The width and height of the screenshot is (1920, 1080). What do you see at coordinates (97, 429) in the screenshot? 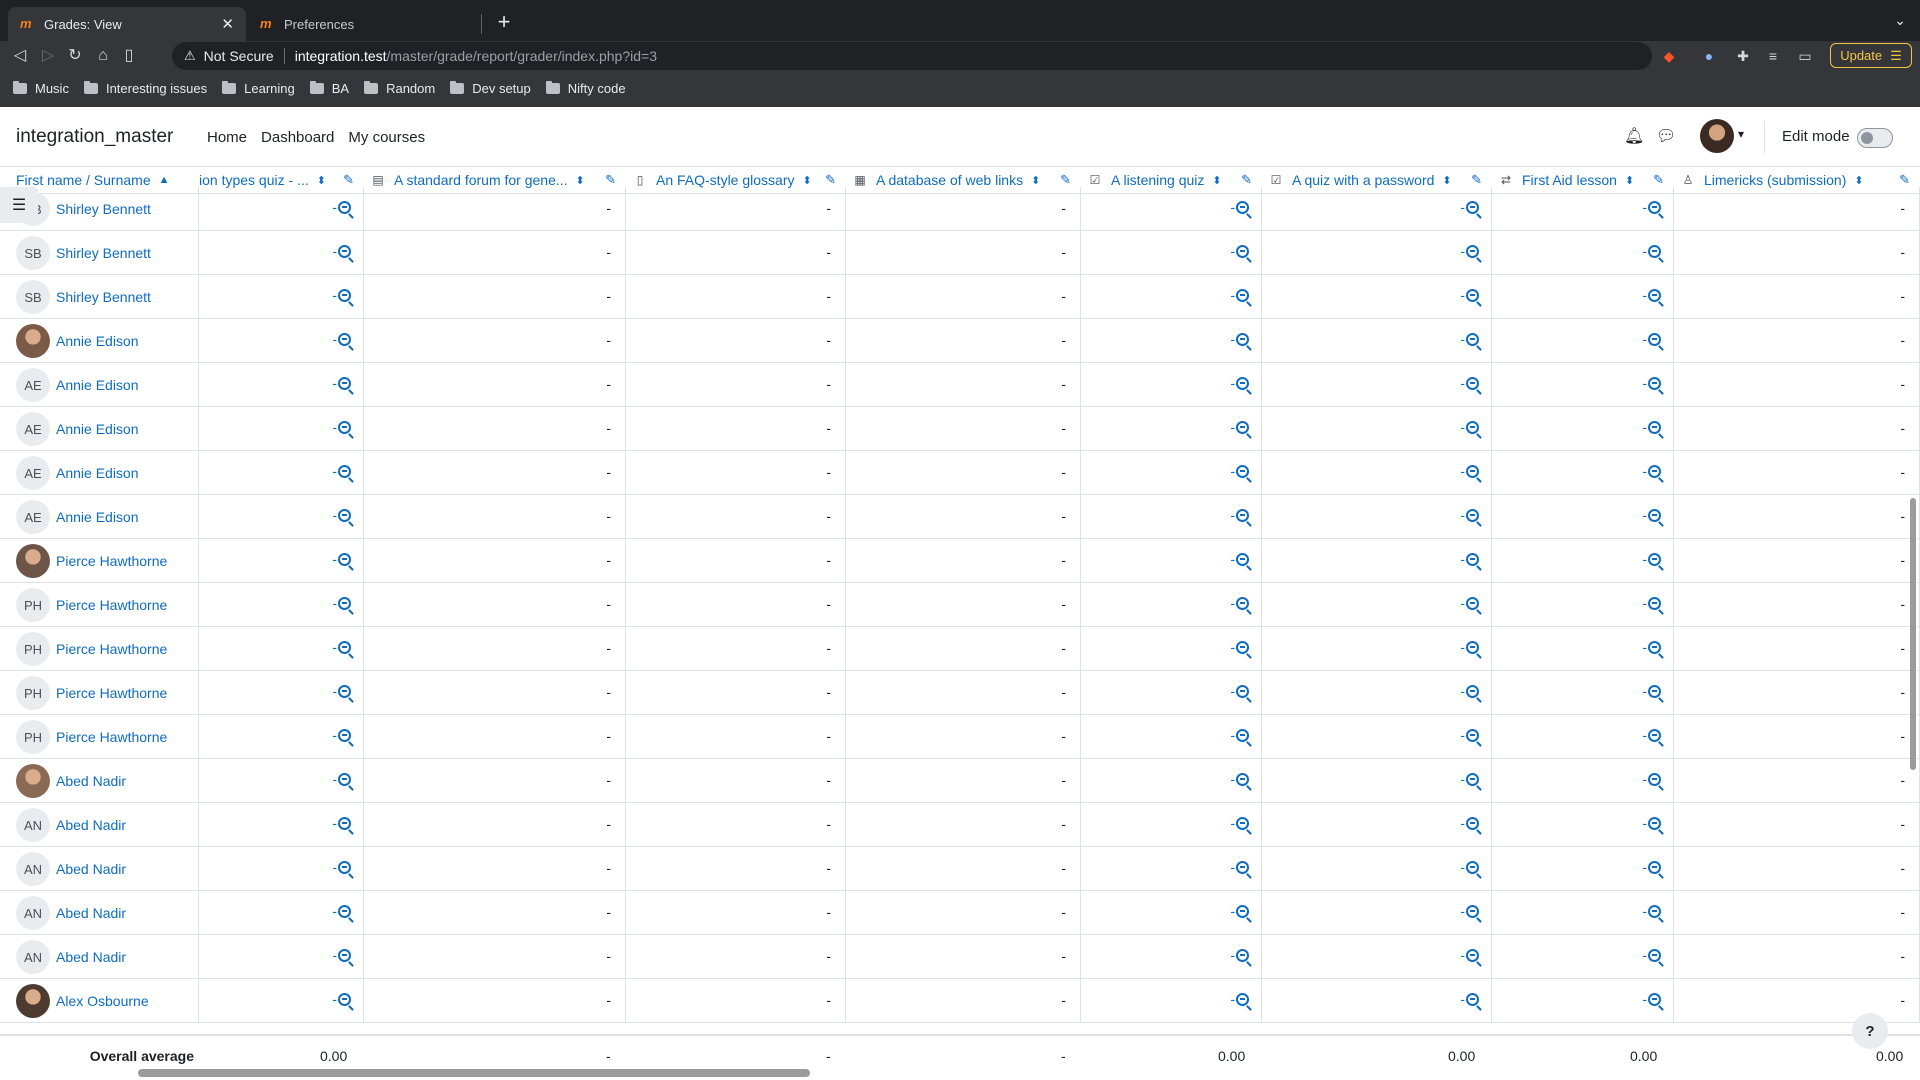
I see `user-name-link: Annie Edison` at bounding box center [97, 429].